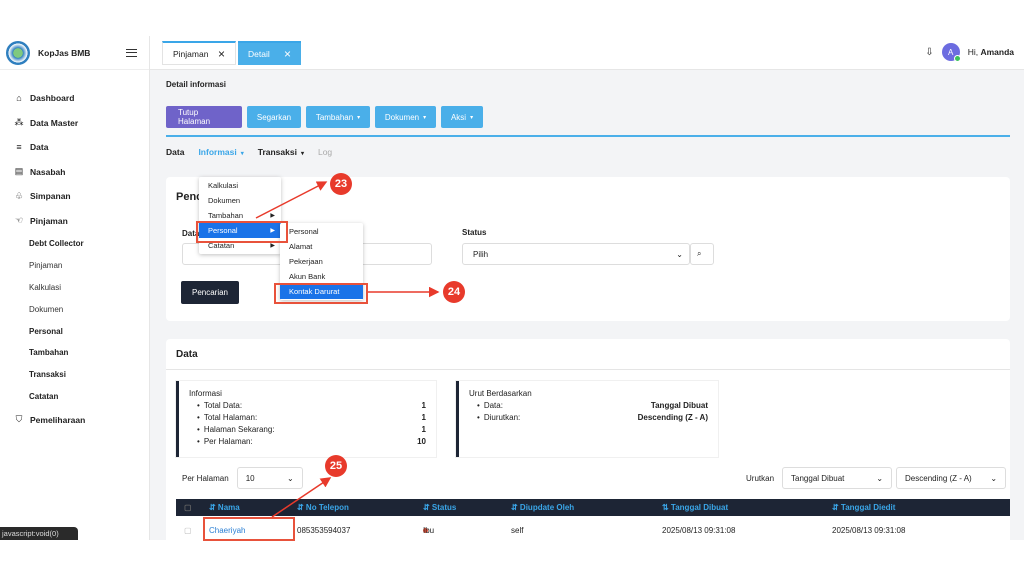 This screenshot has width=1024, height=576. Describe the element at coordinates (336, 466) in the screenshot. I see `step-marker-25: 25` at that location.